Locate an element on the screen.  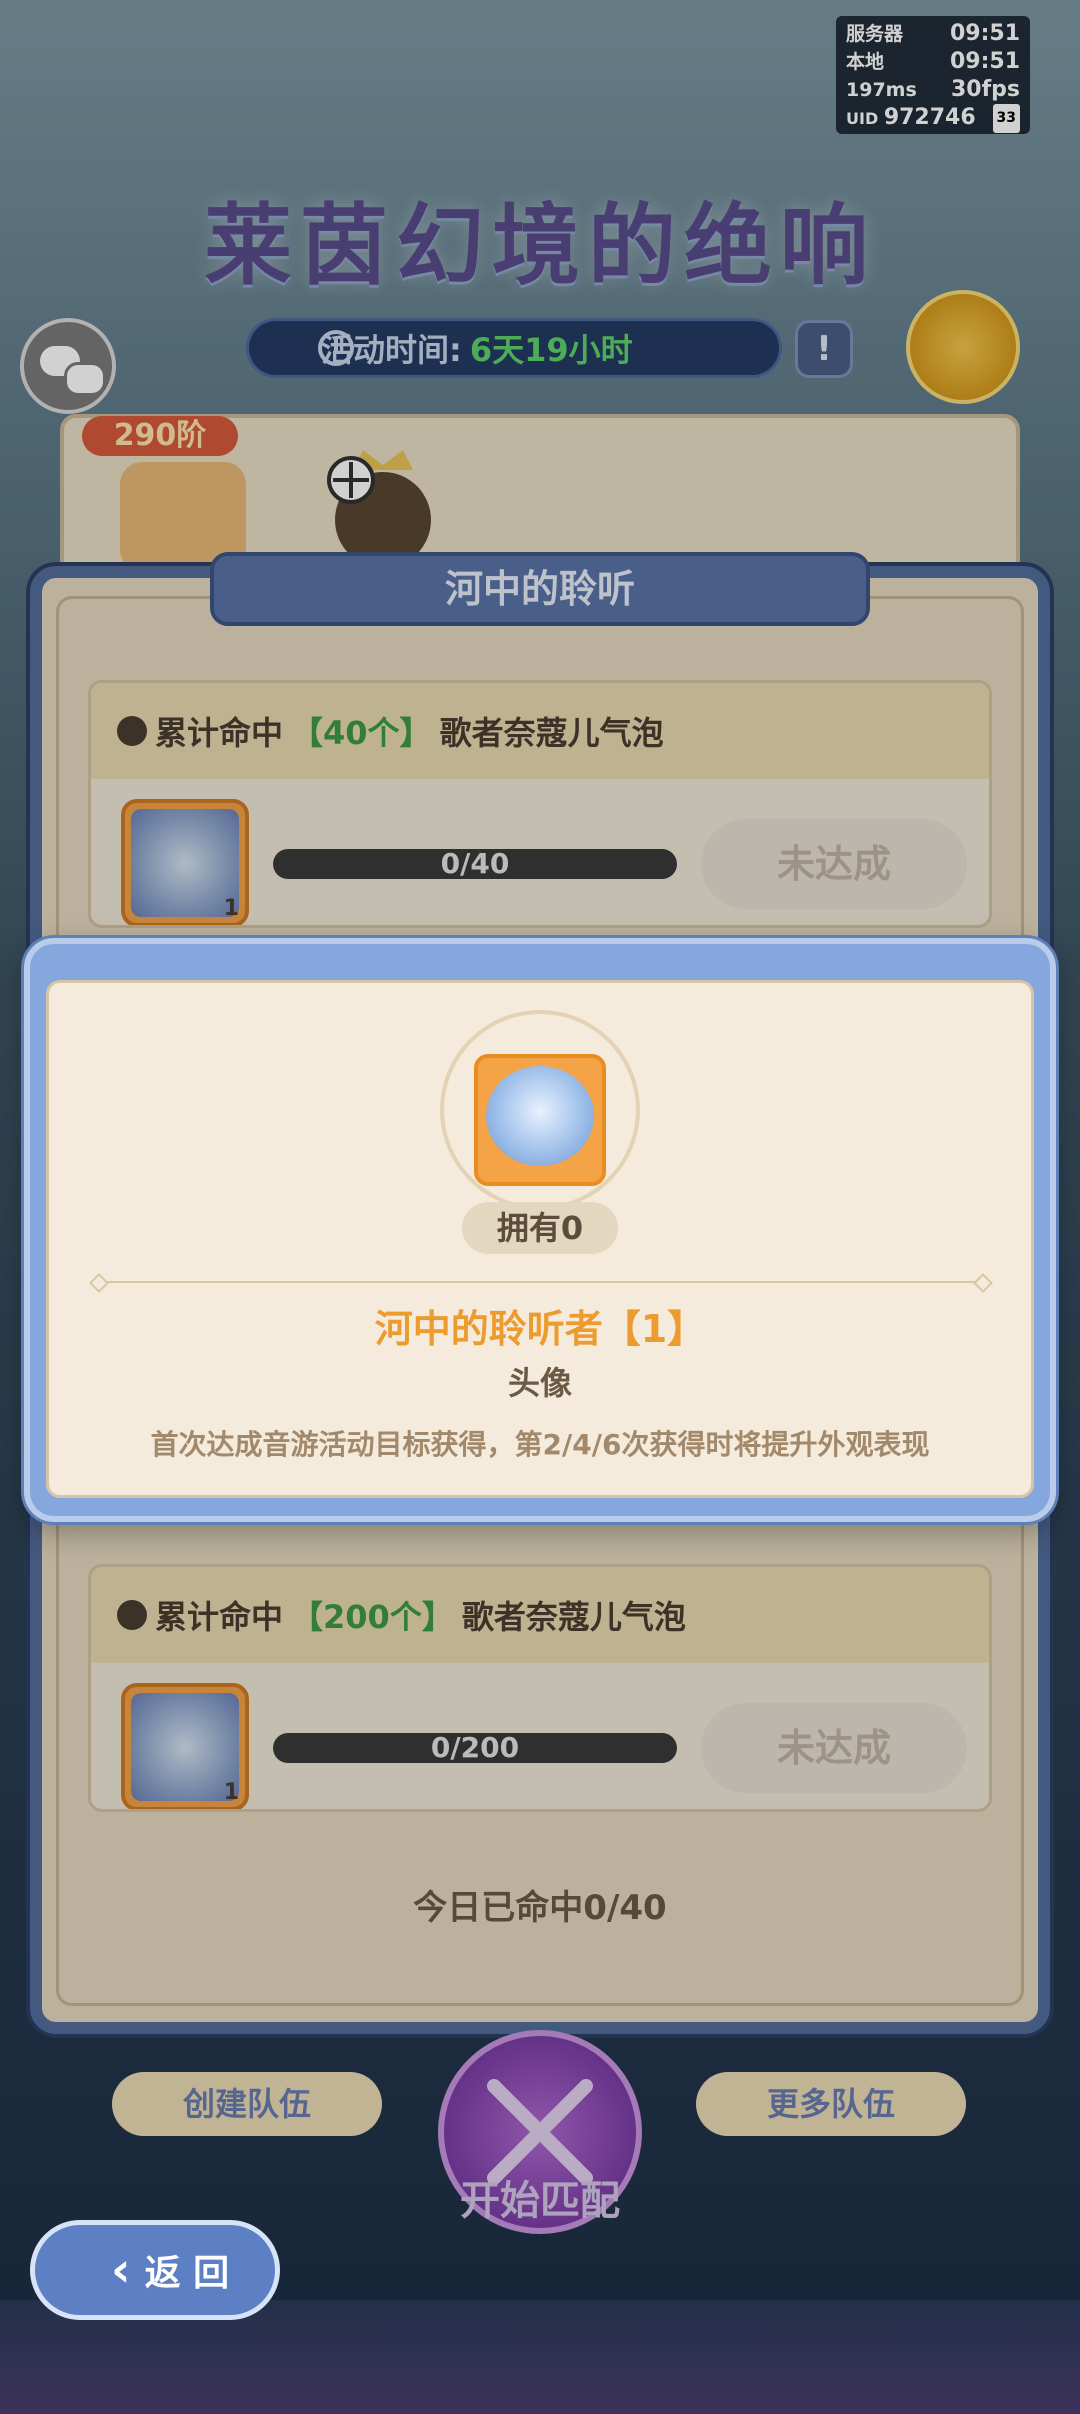
back-label: 返 回 is located at coordinates (187, 2273).